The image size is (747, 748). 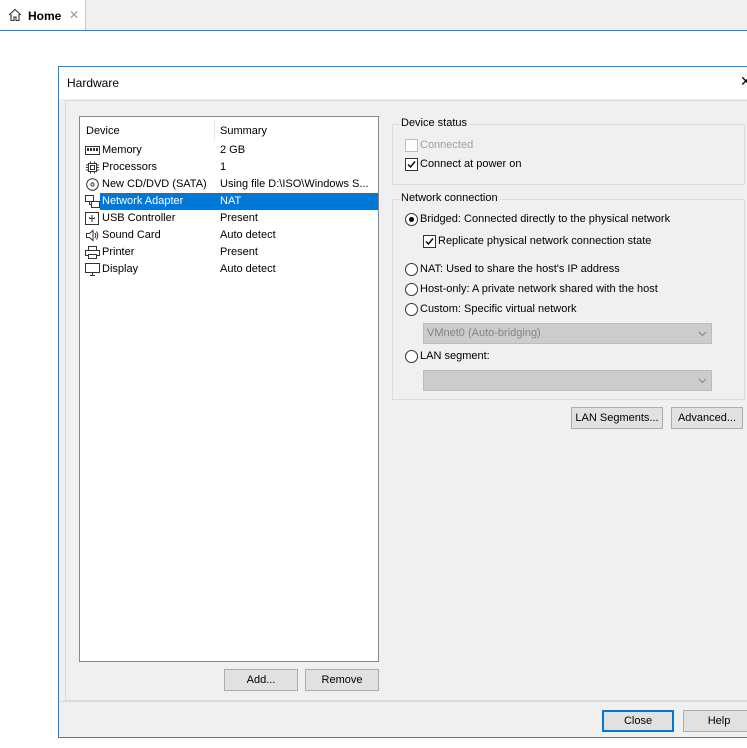 I want to click on device-row-memory: Memory 2 GB, so click(x=231, y=150).